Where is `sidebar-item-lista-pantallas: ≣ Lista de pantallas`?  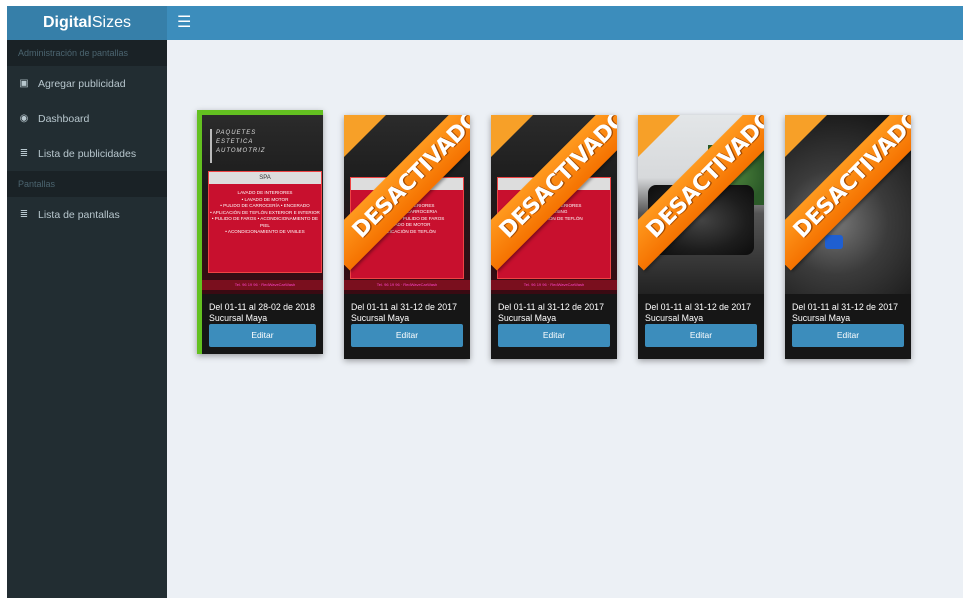 sidebar-item-lista-pantallas: ≣ Lista de pantallas is located at coordinates (87, 214).